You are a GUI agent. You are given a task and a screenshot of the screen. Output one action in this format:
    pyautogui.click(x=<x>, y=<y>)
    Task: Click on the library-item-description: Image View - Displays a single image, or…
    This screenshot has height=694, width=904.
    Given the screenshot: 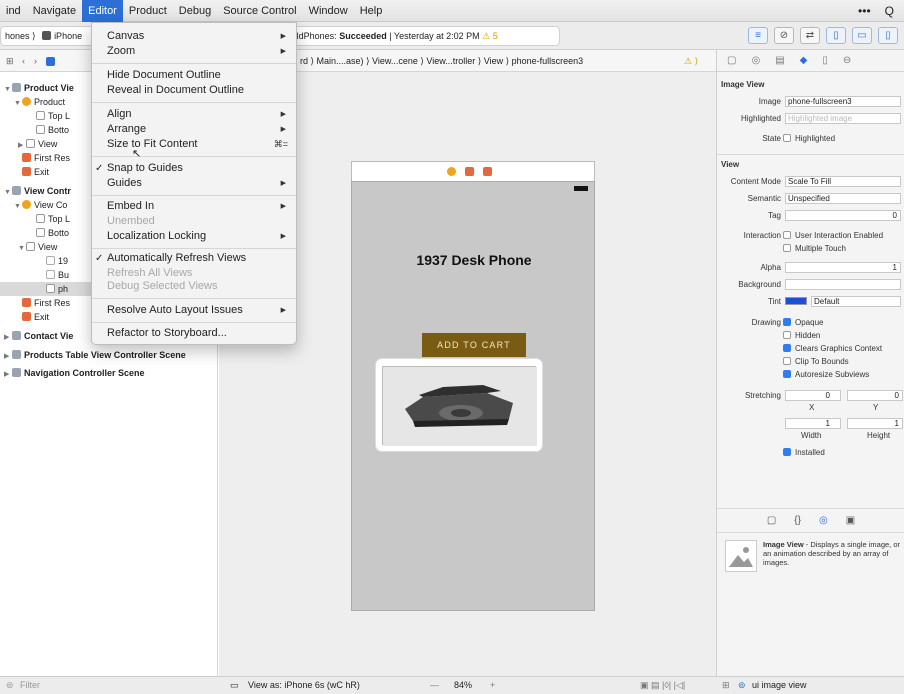 What is the action you would take?
    pyautogui.click(x=832, y=553)
    